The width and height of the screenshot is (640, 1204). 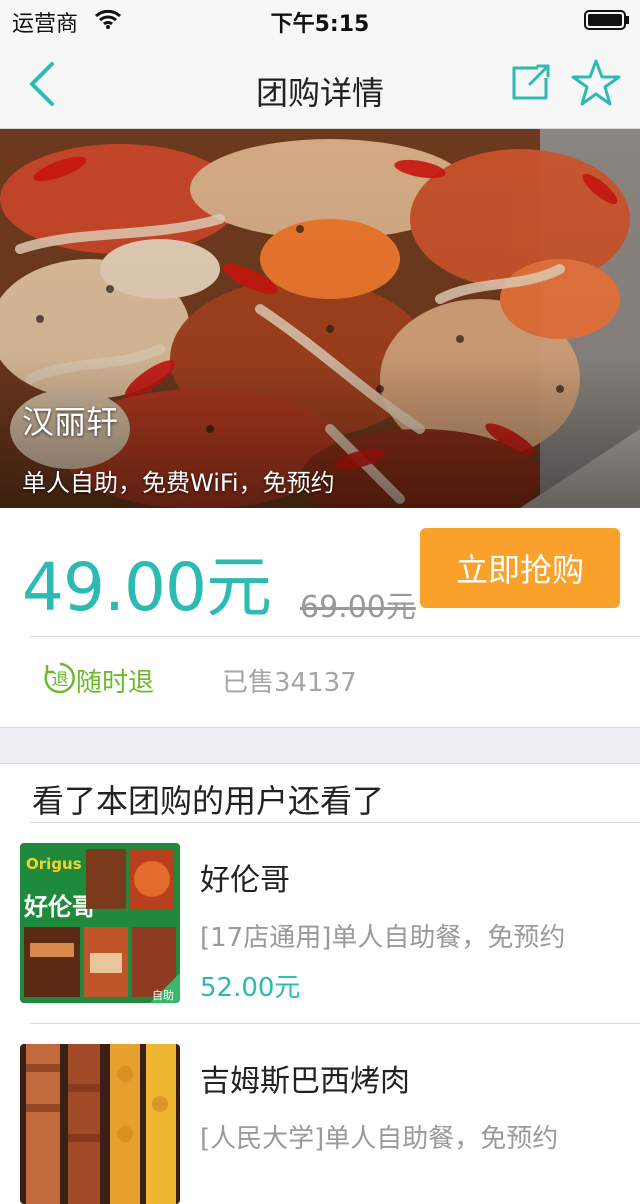 I want to click on refund-icon-char: 退, so click(x=60, y=680).